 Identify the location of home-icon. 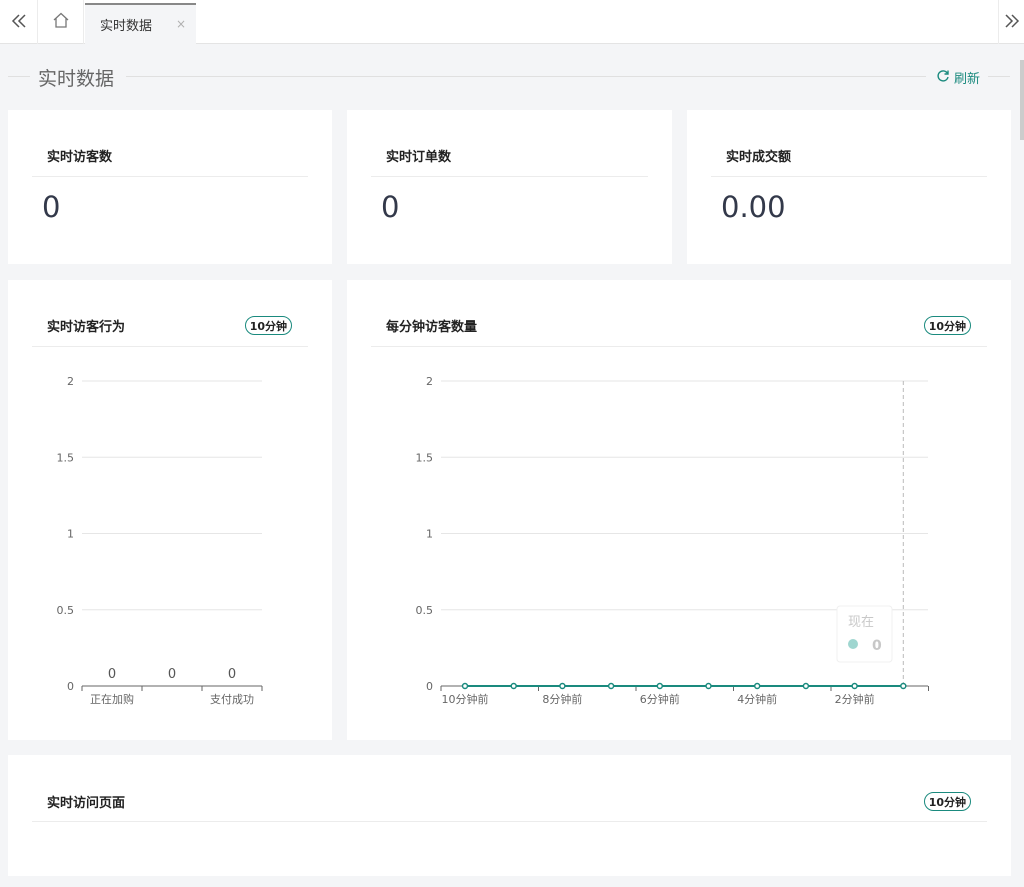
(61, 22).